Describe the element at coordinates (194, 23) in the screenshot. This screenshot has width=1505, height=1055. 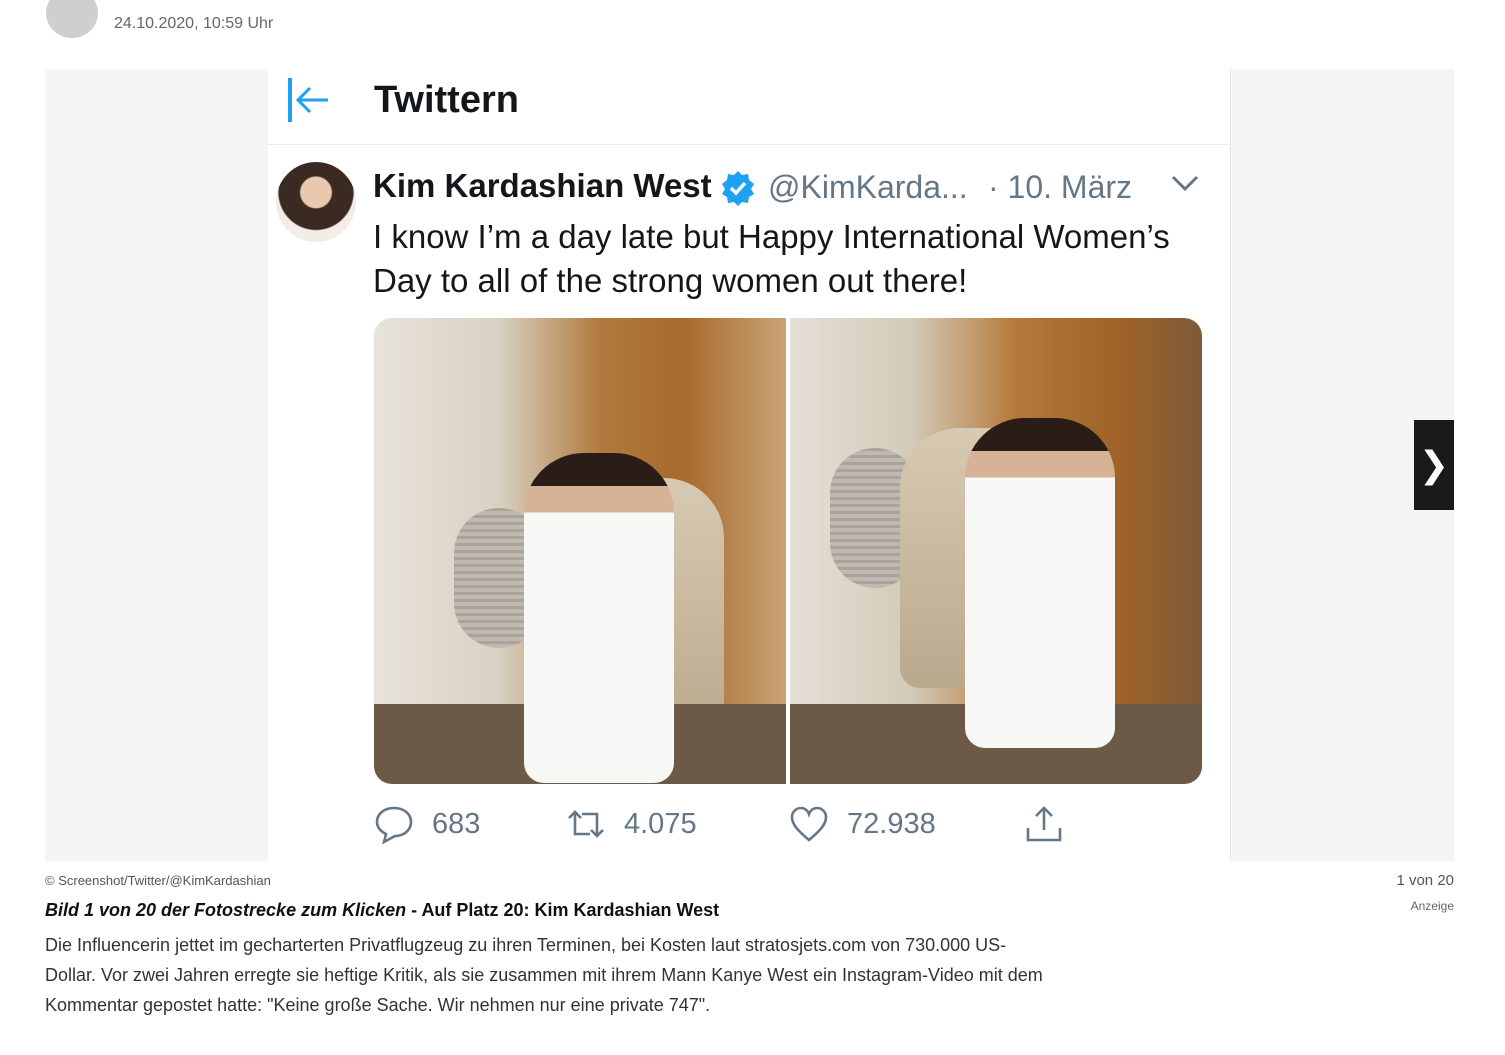
I see `publish-timestamp: 24.10.2020, 10:59 Uhr` at that location.